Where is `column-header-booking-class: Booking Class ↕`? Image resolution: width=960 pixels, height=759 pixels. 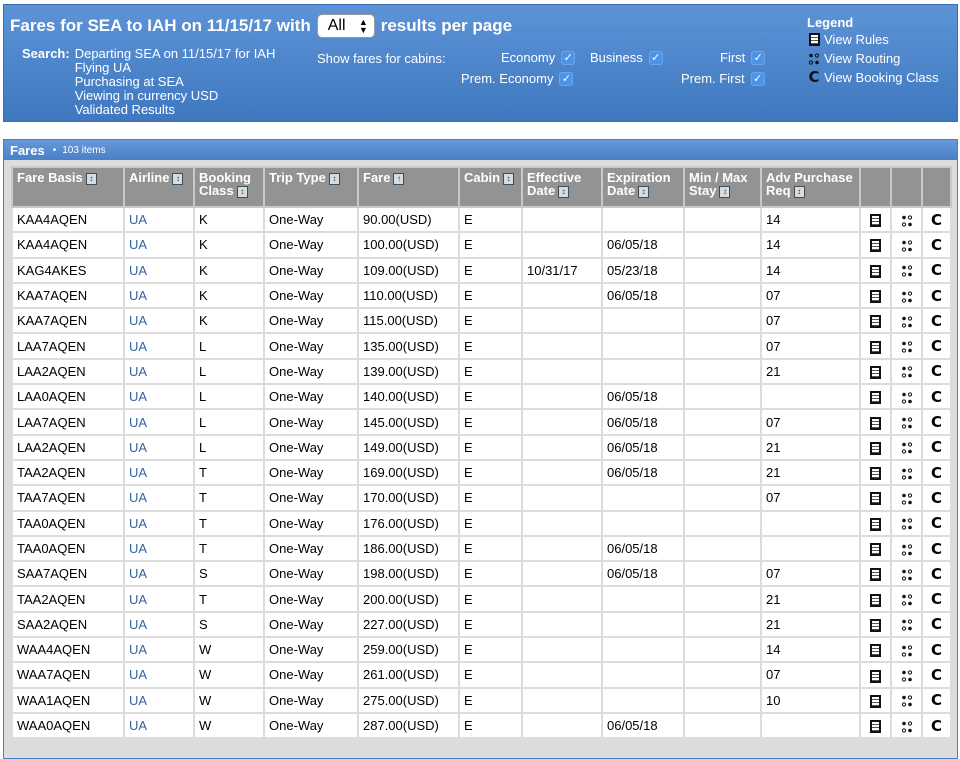 column-header-booking-class: Booking Class ↕ is located at coordinates (229, 187).